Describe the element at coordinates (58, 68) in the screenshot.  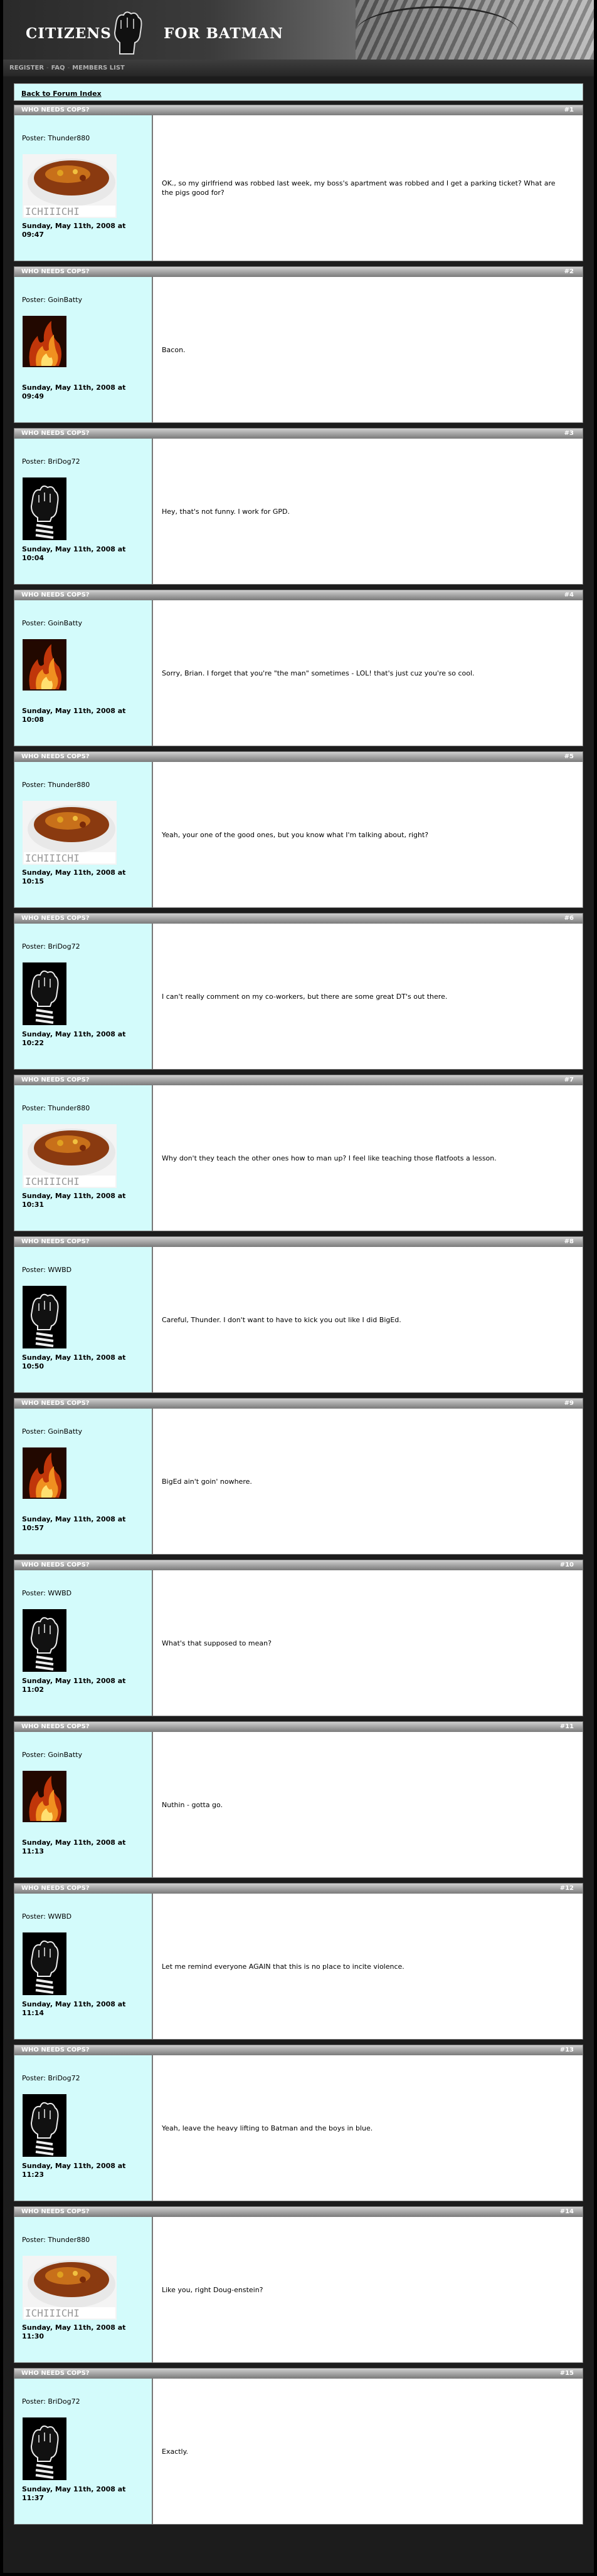
I see `nav-faq-link: FAQ` at that location.